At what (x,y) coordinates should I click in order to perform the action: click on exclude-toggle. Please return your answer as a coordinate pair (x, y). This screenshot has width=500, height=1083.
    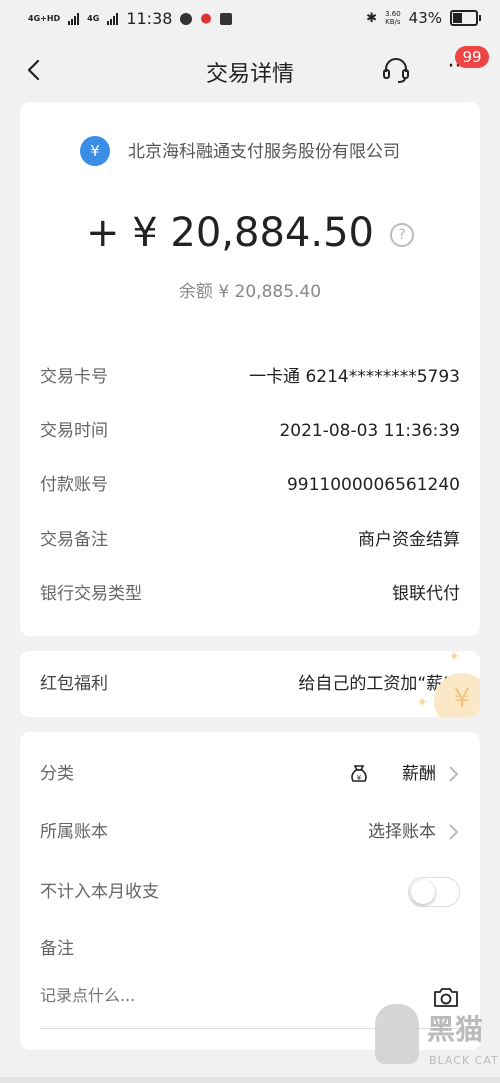
    Looking at the image, I should click on (434, 892).